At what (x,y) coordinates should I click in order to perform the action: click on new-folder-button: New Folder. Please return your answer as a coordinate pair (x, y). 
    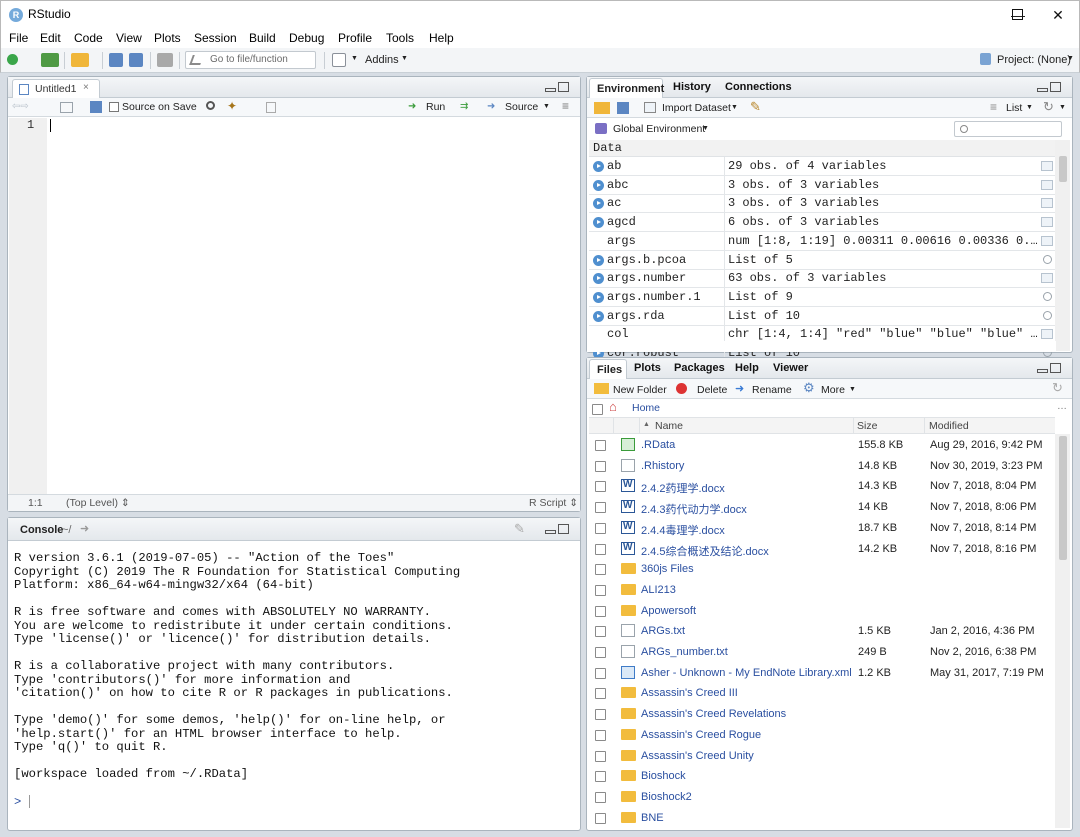
    Looking at the image, I should click on (640, 390).